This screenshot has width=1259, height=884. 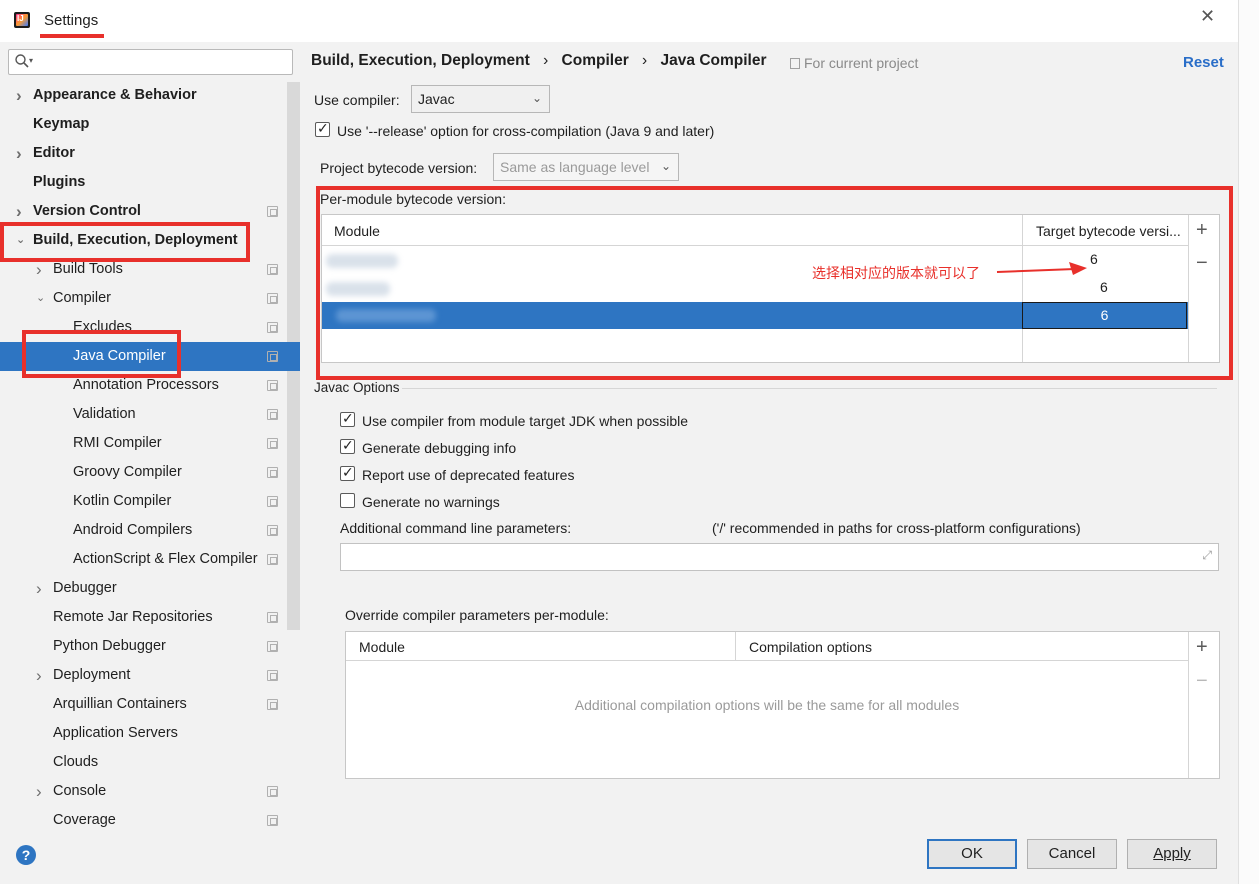 What do you see at coordinates (399, 168) in the screenshot?
I see `bytecode-version-label: Project bytecode version:` at bounding box center [399, 168].